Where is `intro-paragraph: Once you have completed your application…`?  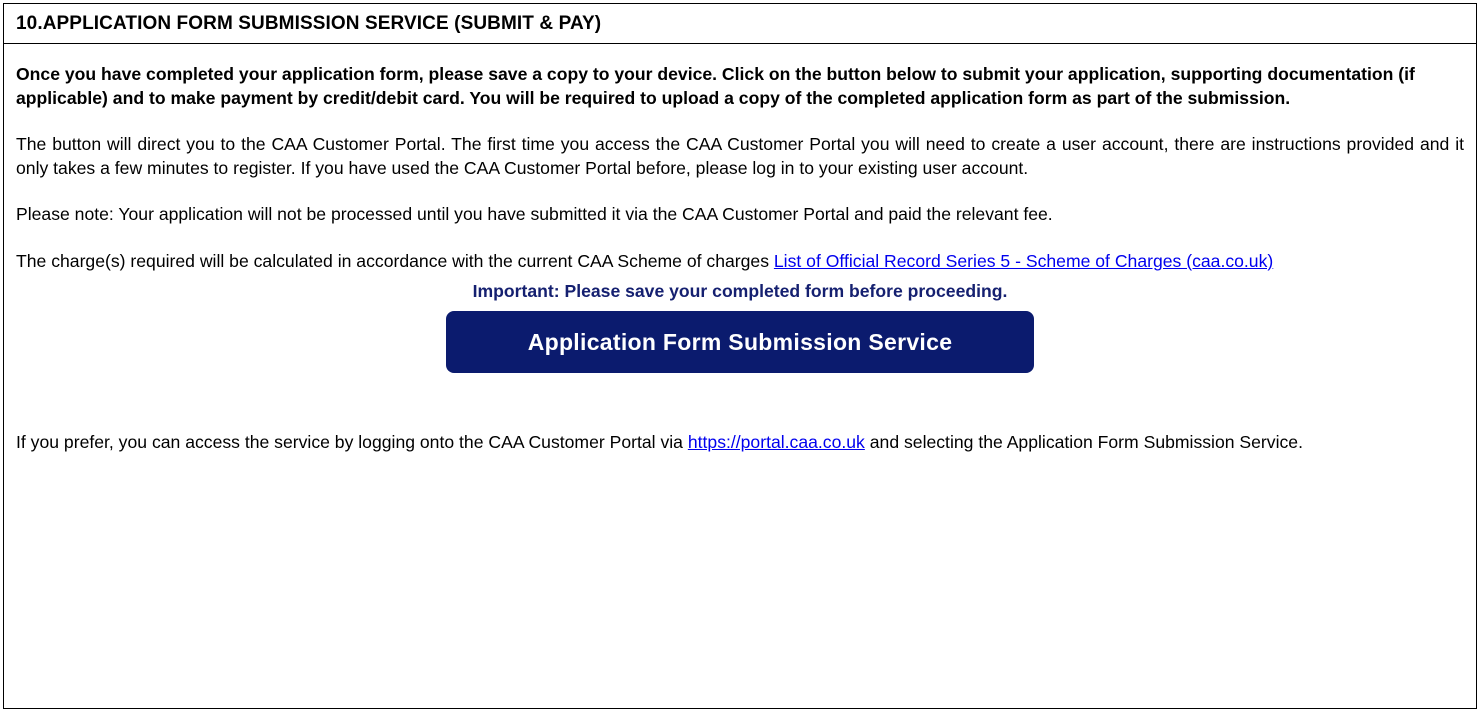 intro-paragraph: Once you have completed your application… is located at coordinates (715, 86).